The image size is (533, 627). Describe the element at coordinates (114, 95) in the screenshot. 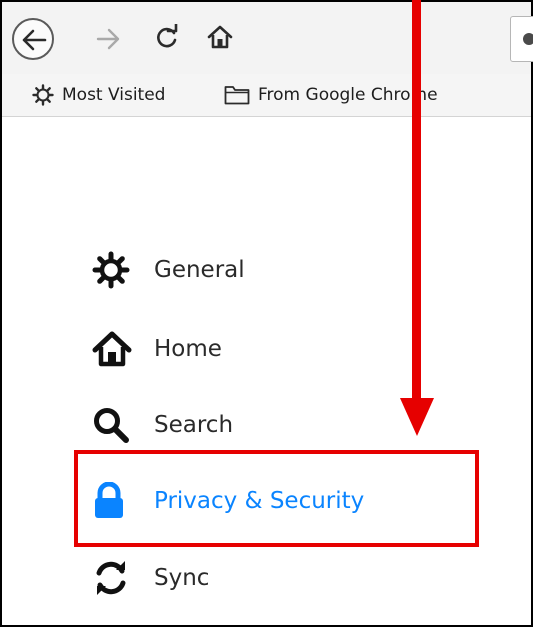

I see `bookmark-label: Most Visited` at that location.